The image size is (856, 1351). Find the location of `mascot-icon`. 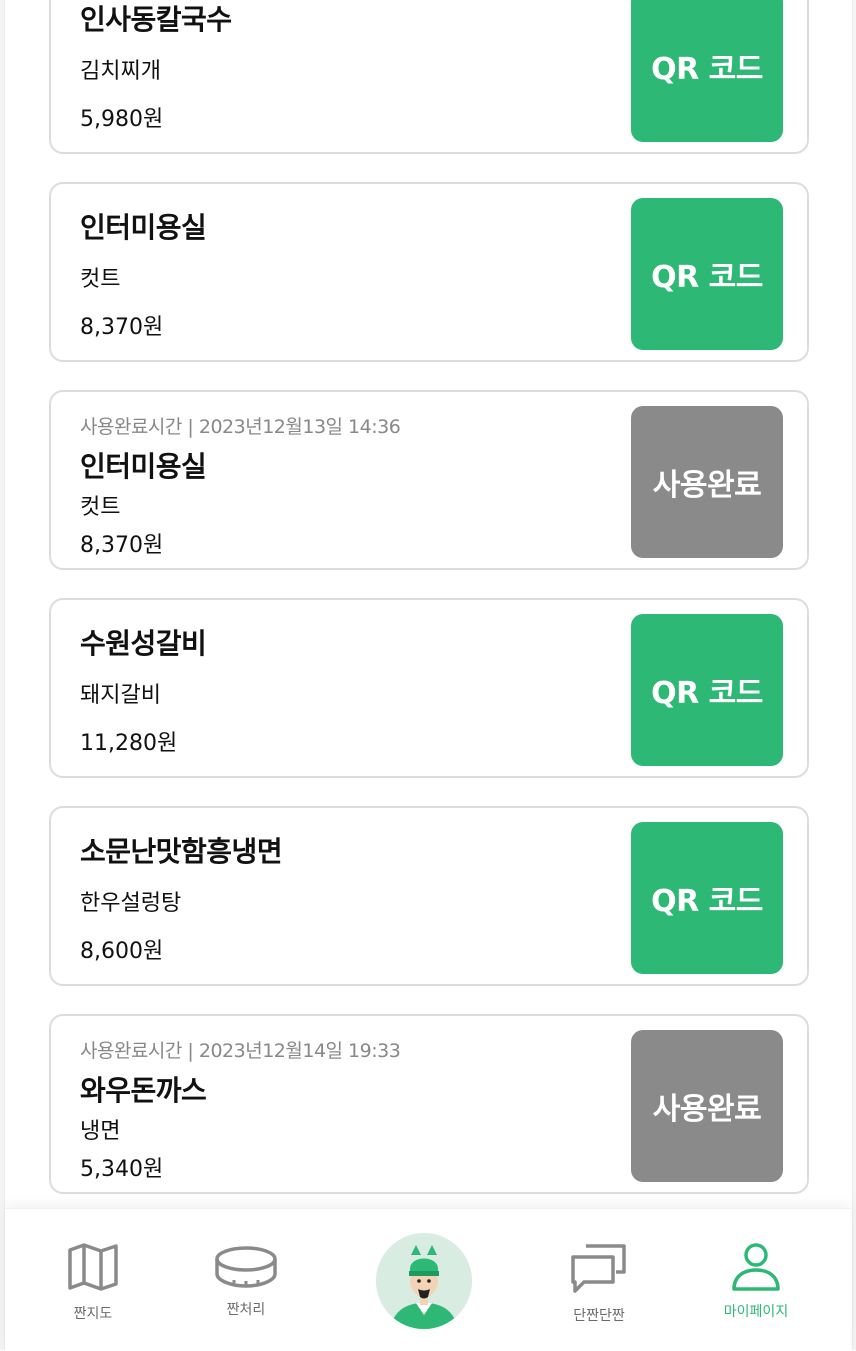

mascot-icon is located at coordinates (424, 1281).